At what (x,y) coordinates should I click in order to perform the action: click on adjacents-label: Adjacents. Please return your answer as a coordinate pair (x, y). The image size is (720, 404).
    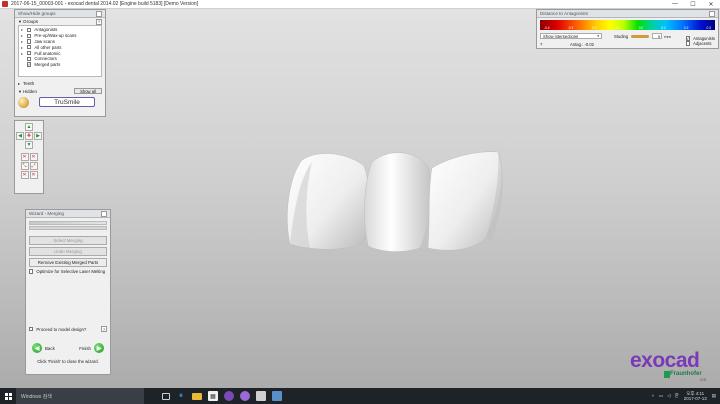
    Looking at the image, I should click on (702, 43).